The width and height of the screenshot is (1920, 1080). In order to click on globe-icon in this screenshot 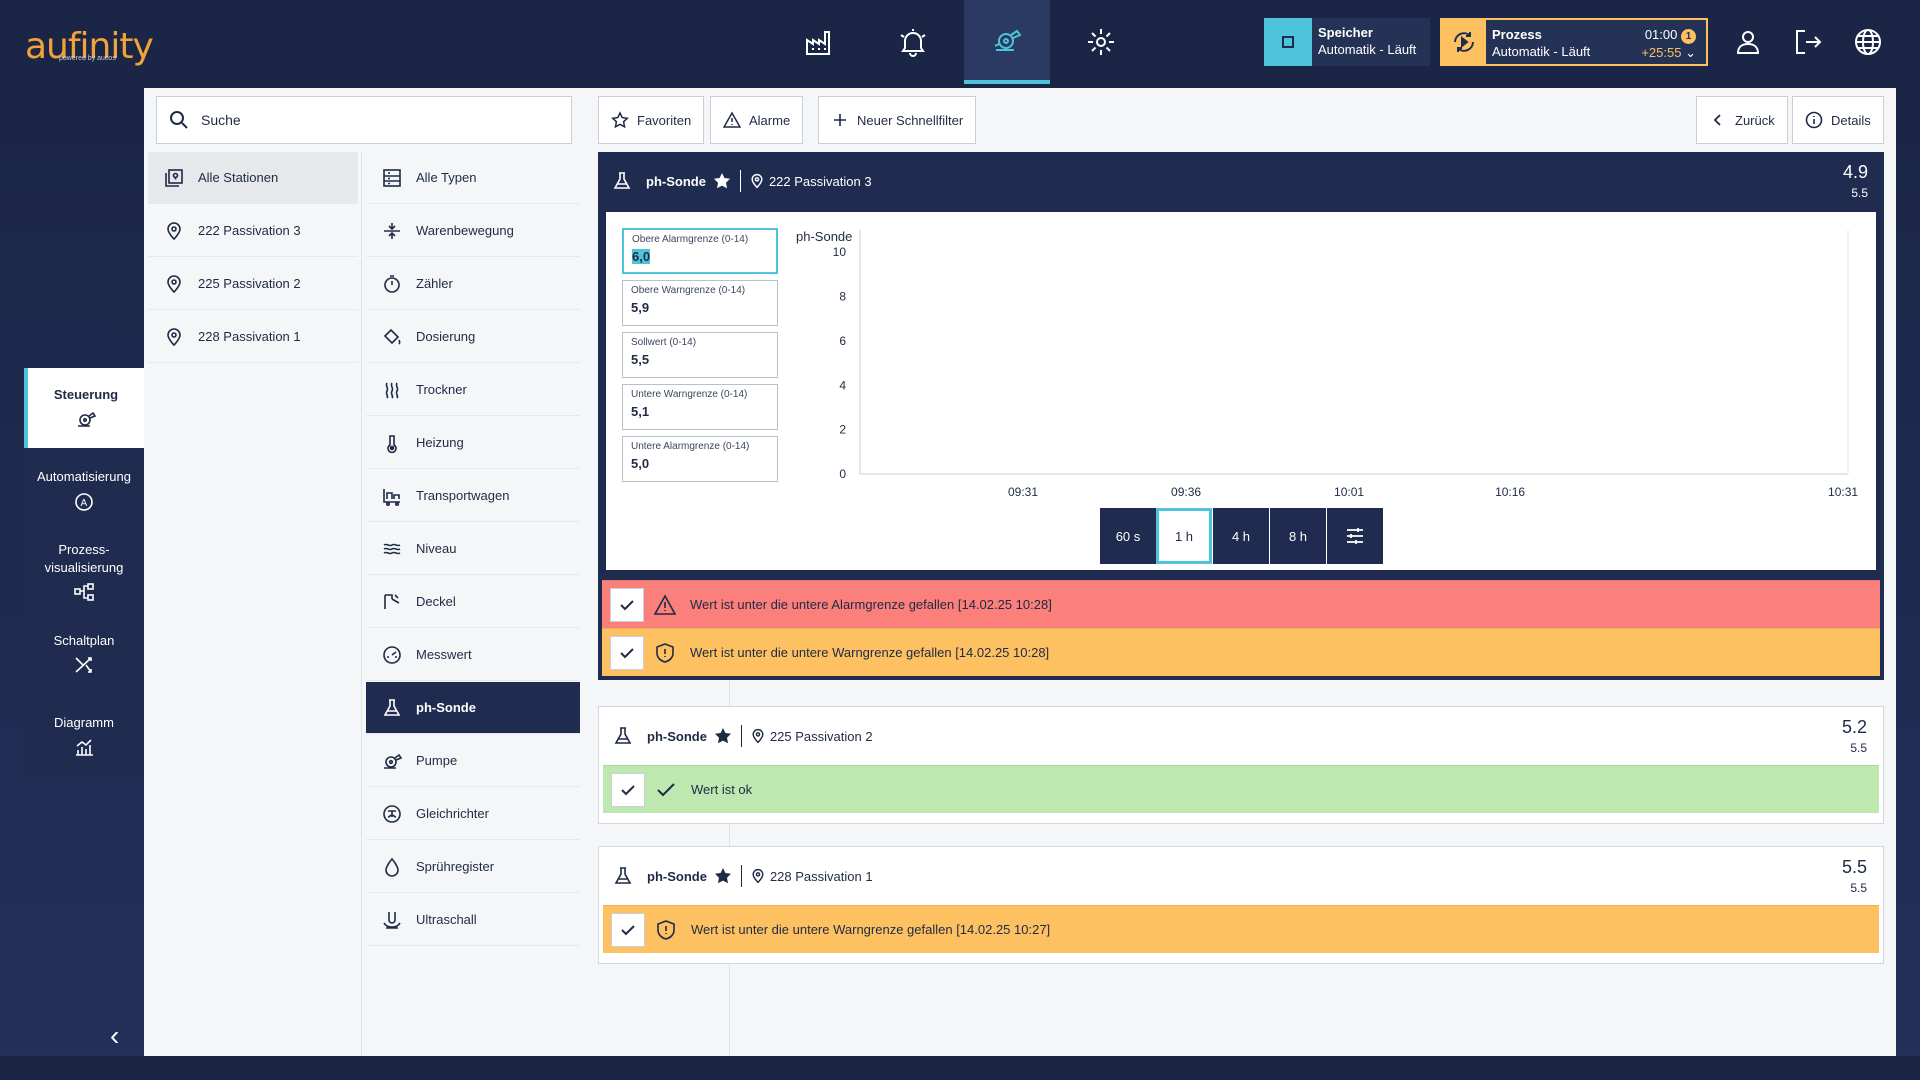, I will do `click(1868, 42)`.